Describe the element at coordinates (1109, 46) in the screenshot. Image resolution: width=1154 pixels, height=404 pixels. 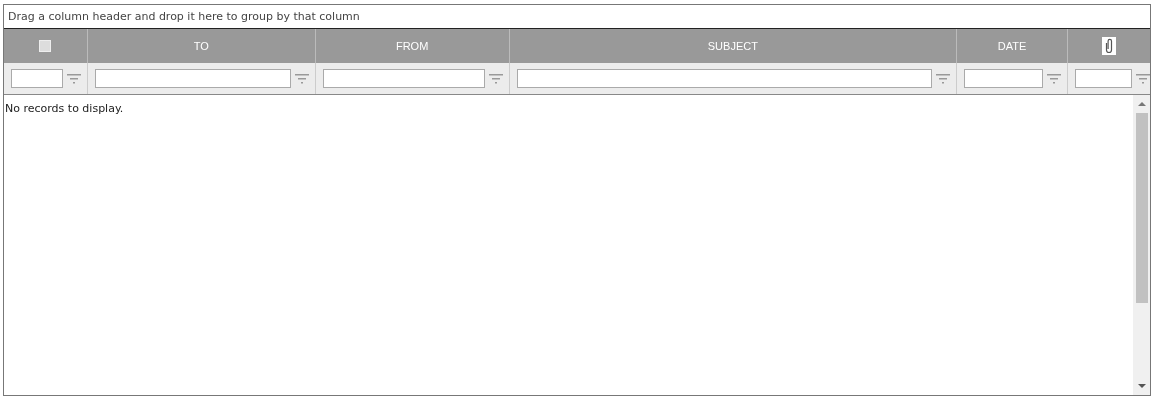
I see `paperclip-icon` at that location.